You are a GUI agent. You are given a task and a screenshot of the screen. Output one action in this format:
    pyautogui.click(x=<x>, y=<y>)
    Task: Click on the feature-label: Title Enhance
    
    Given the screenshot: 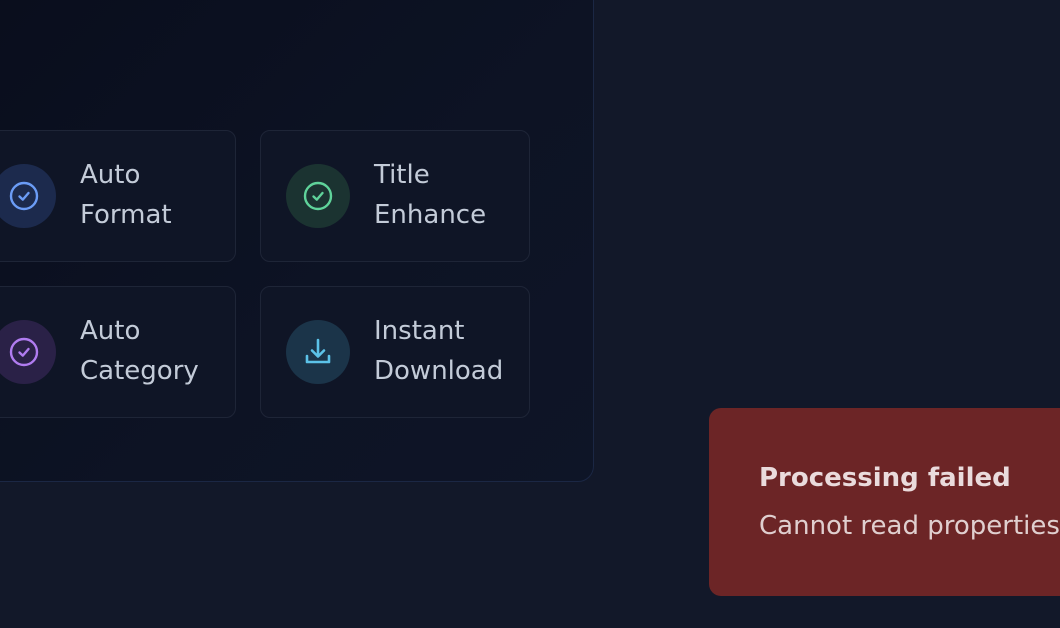 What is the action you would take?
    pyautogui.click(x=449, y=195)
    